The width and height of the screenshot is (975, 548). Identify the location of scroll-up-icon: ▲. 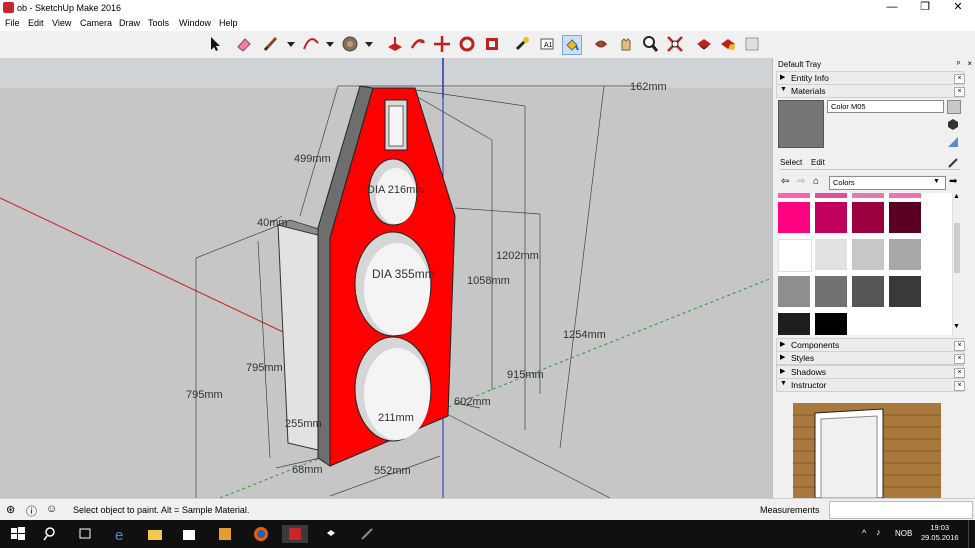
(956, 196).